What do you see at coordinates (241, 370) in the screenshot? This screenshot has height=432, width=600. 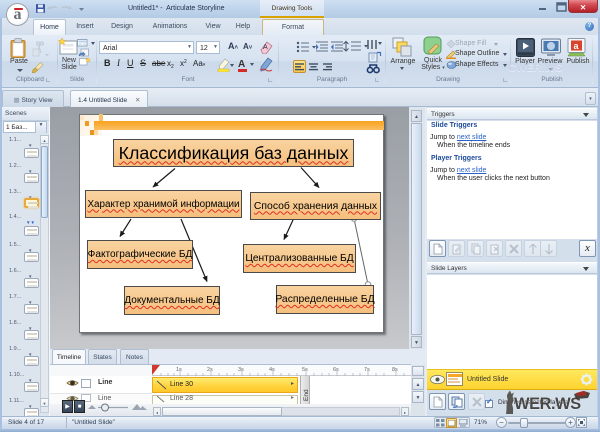 I see `svg-text: 3s` at bounding box center [241, 370].